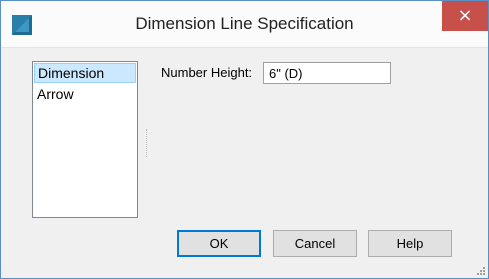 This screenshot has width=489, height=279. What do you see at coordinates (147, 143) in the screenshot?
I see `splitter-handle` at bounding box center [147, 143].